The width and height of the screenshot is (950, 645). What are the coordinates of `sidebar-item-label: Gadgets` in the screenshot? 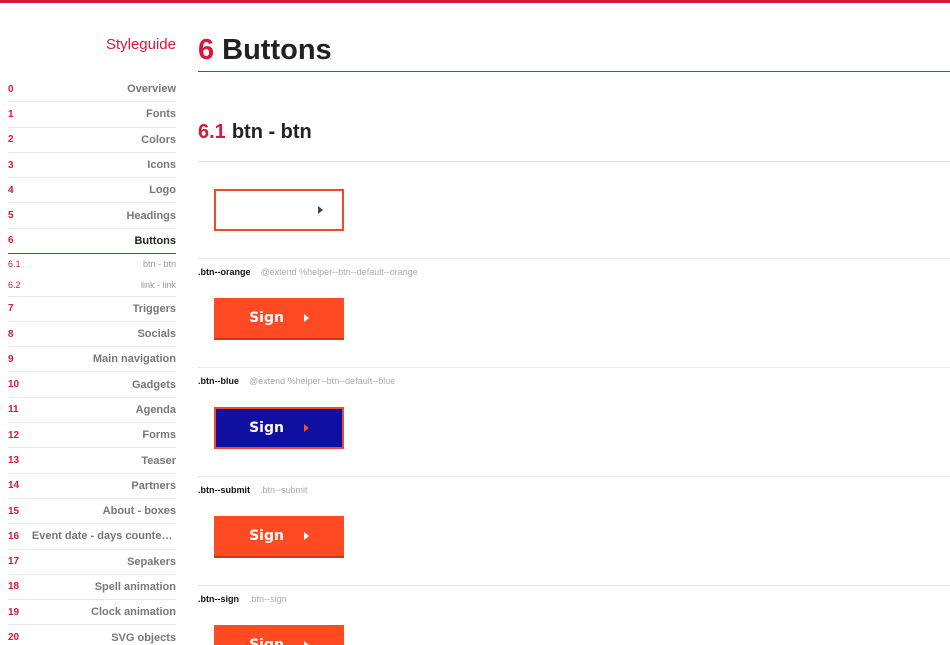 It's located at (153, 384).